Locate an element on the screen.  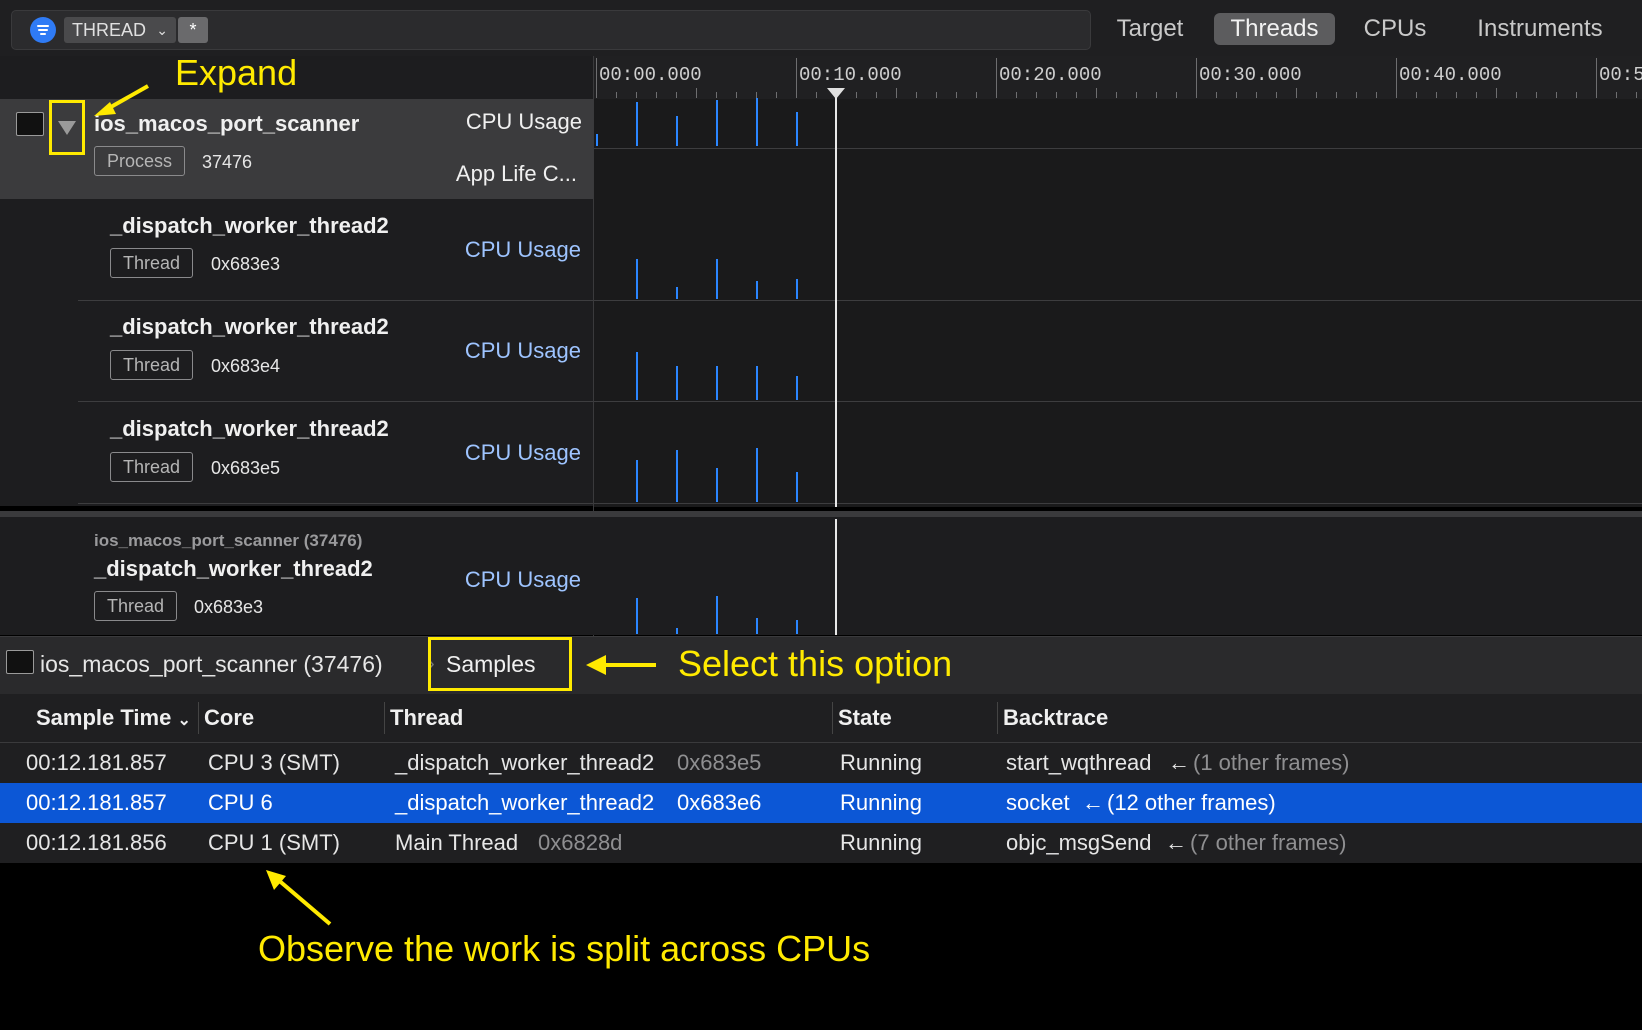
cell-backtrace-other: (1 other frames) is located at coordinates (1271, 762).